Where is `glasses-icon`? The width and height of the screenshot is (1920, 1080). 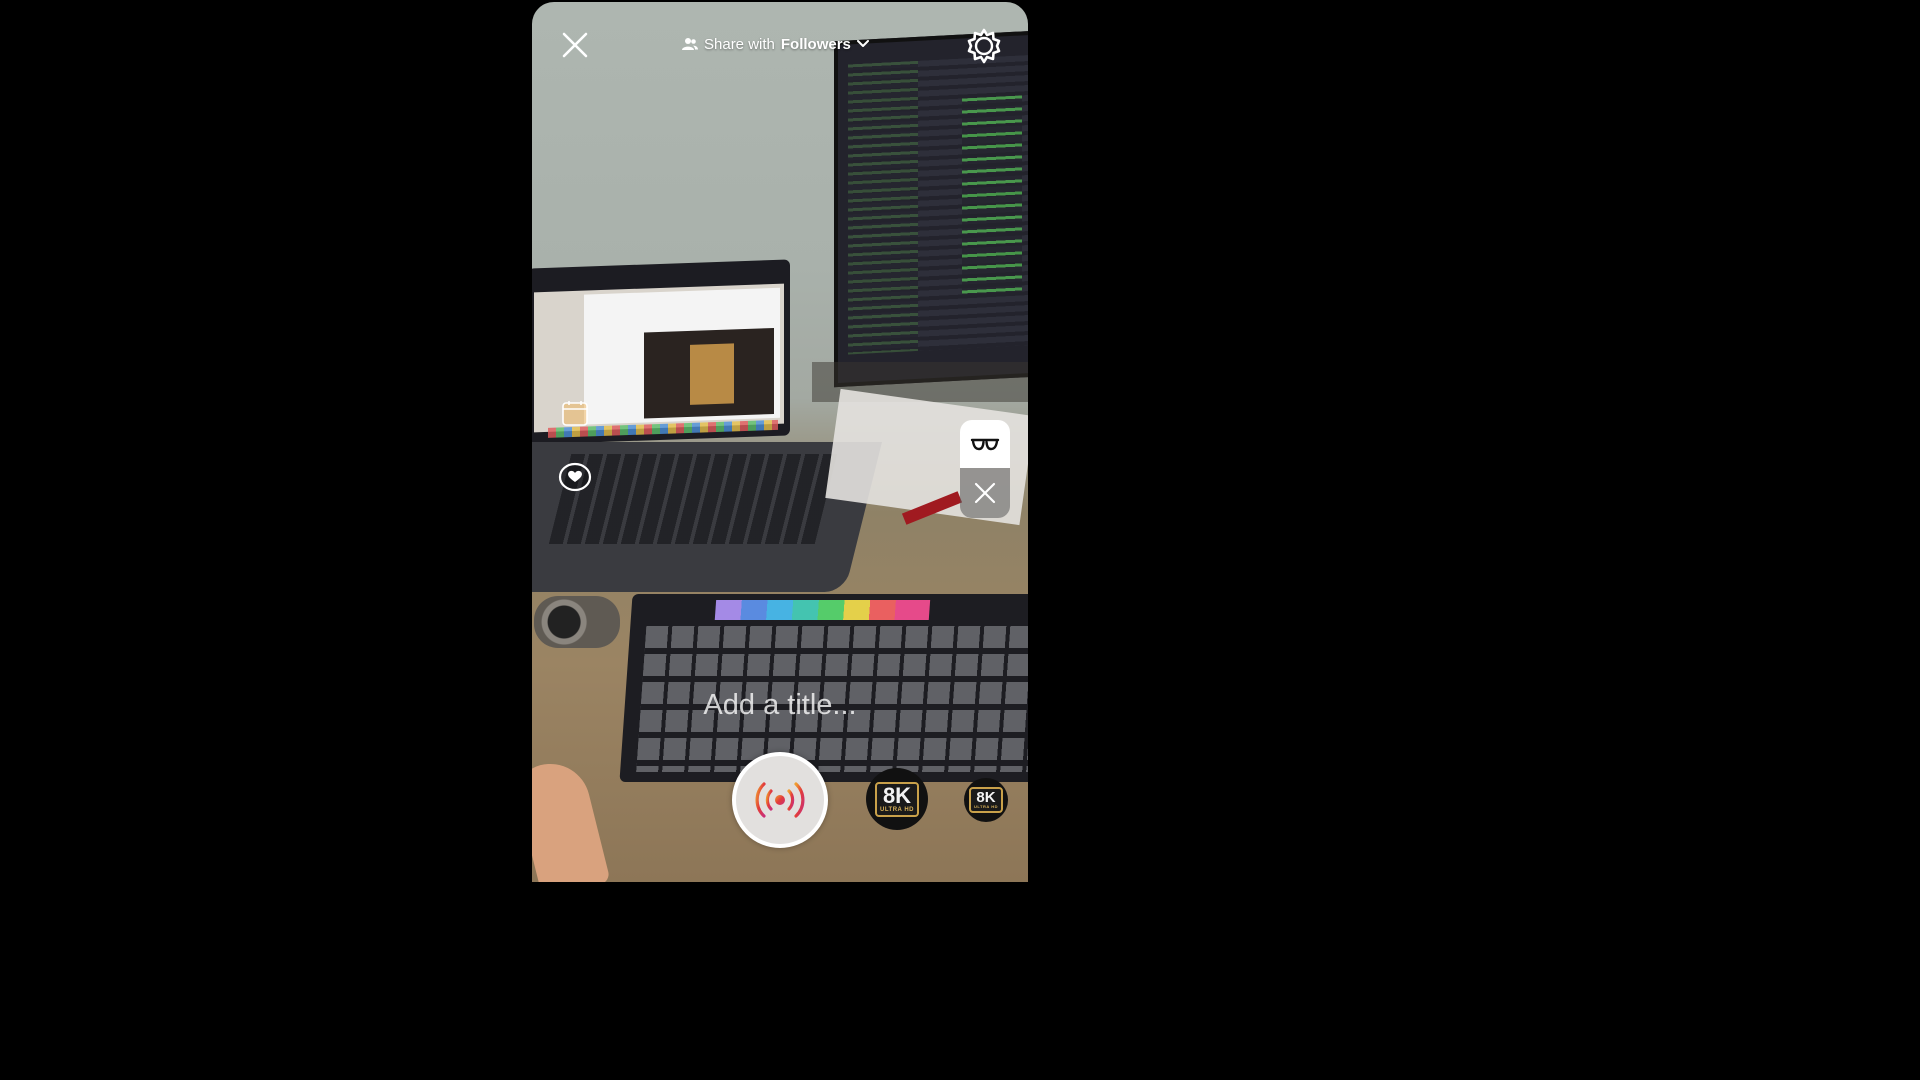
glasses-icon is located at coordinates (985, 444).